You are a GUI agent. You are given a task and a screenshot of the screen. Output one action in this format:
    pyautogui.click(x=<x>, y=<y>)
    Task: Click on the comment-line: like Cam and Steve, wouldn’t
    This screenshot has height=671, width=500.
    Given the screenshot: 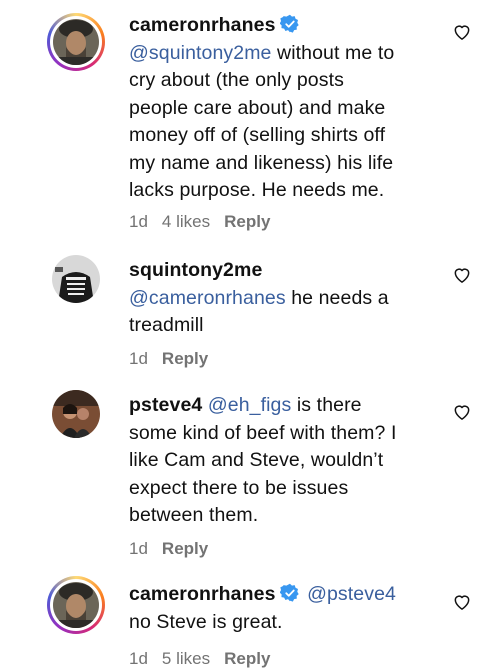 What is the action you would take?
    pyautogui.click(x=256, y=460)
    